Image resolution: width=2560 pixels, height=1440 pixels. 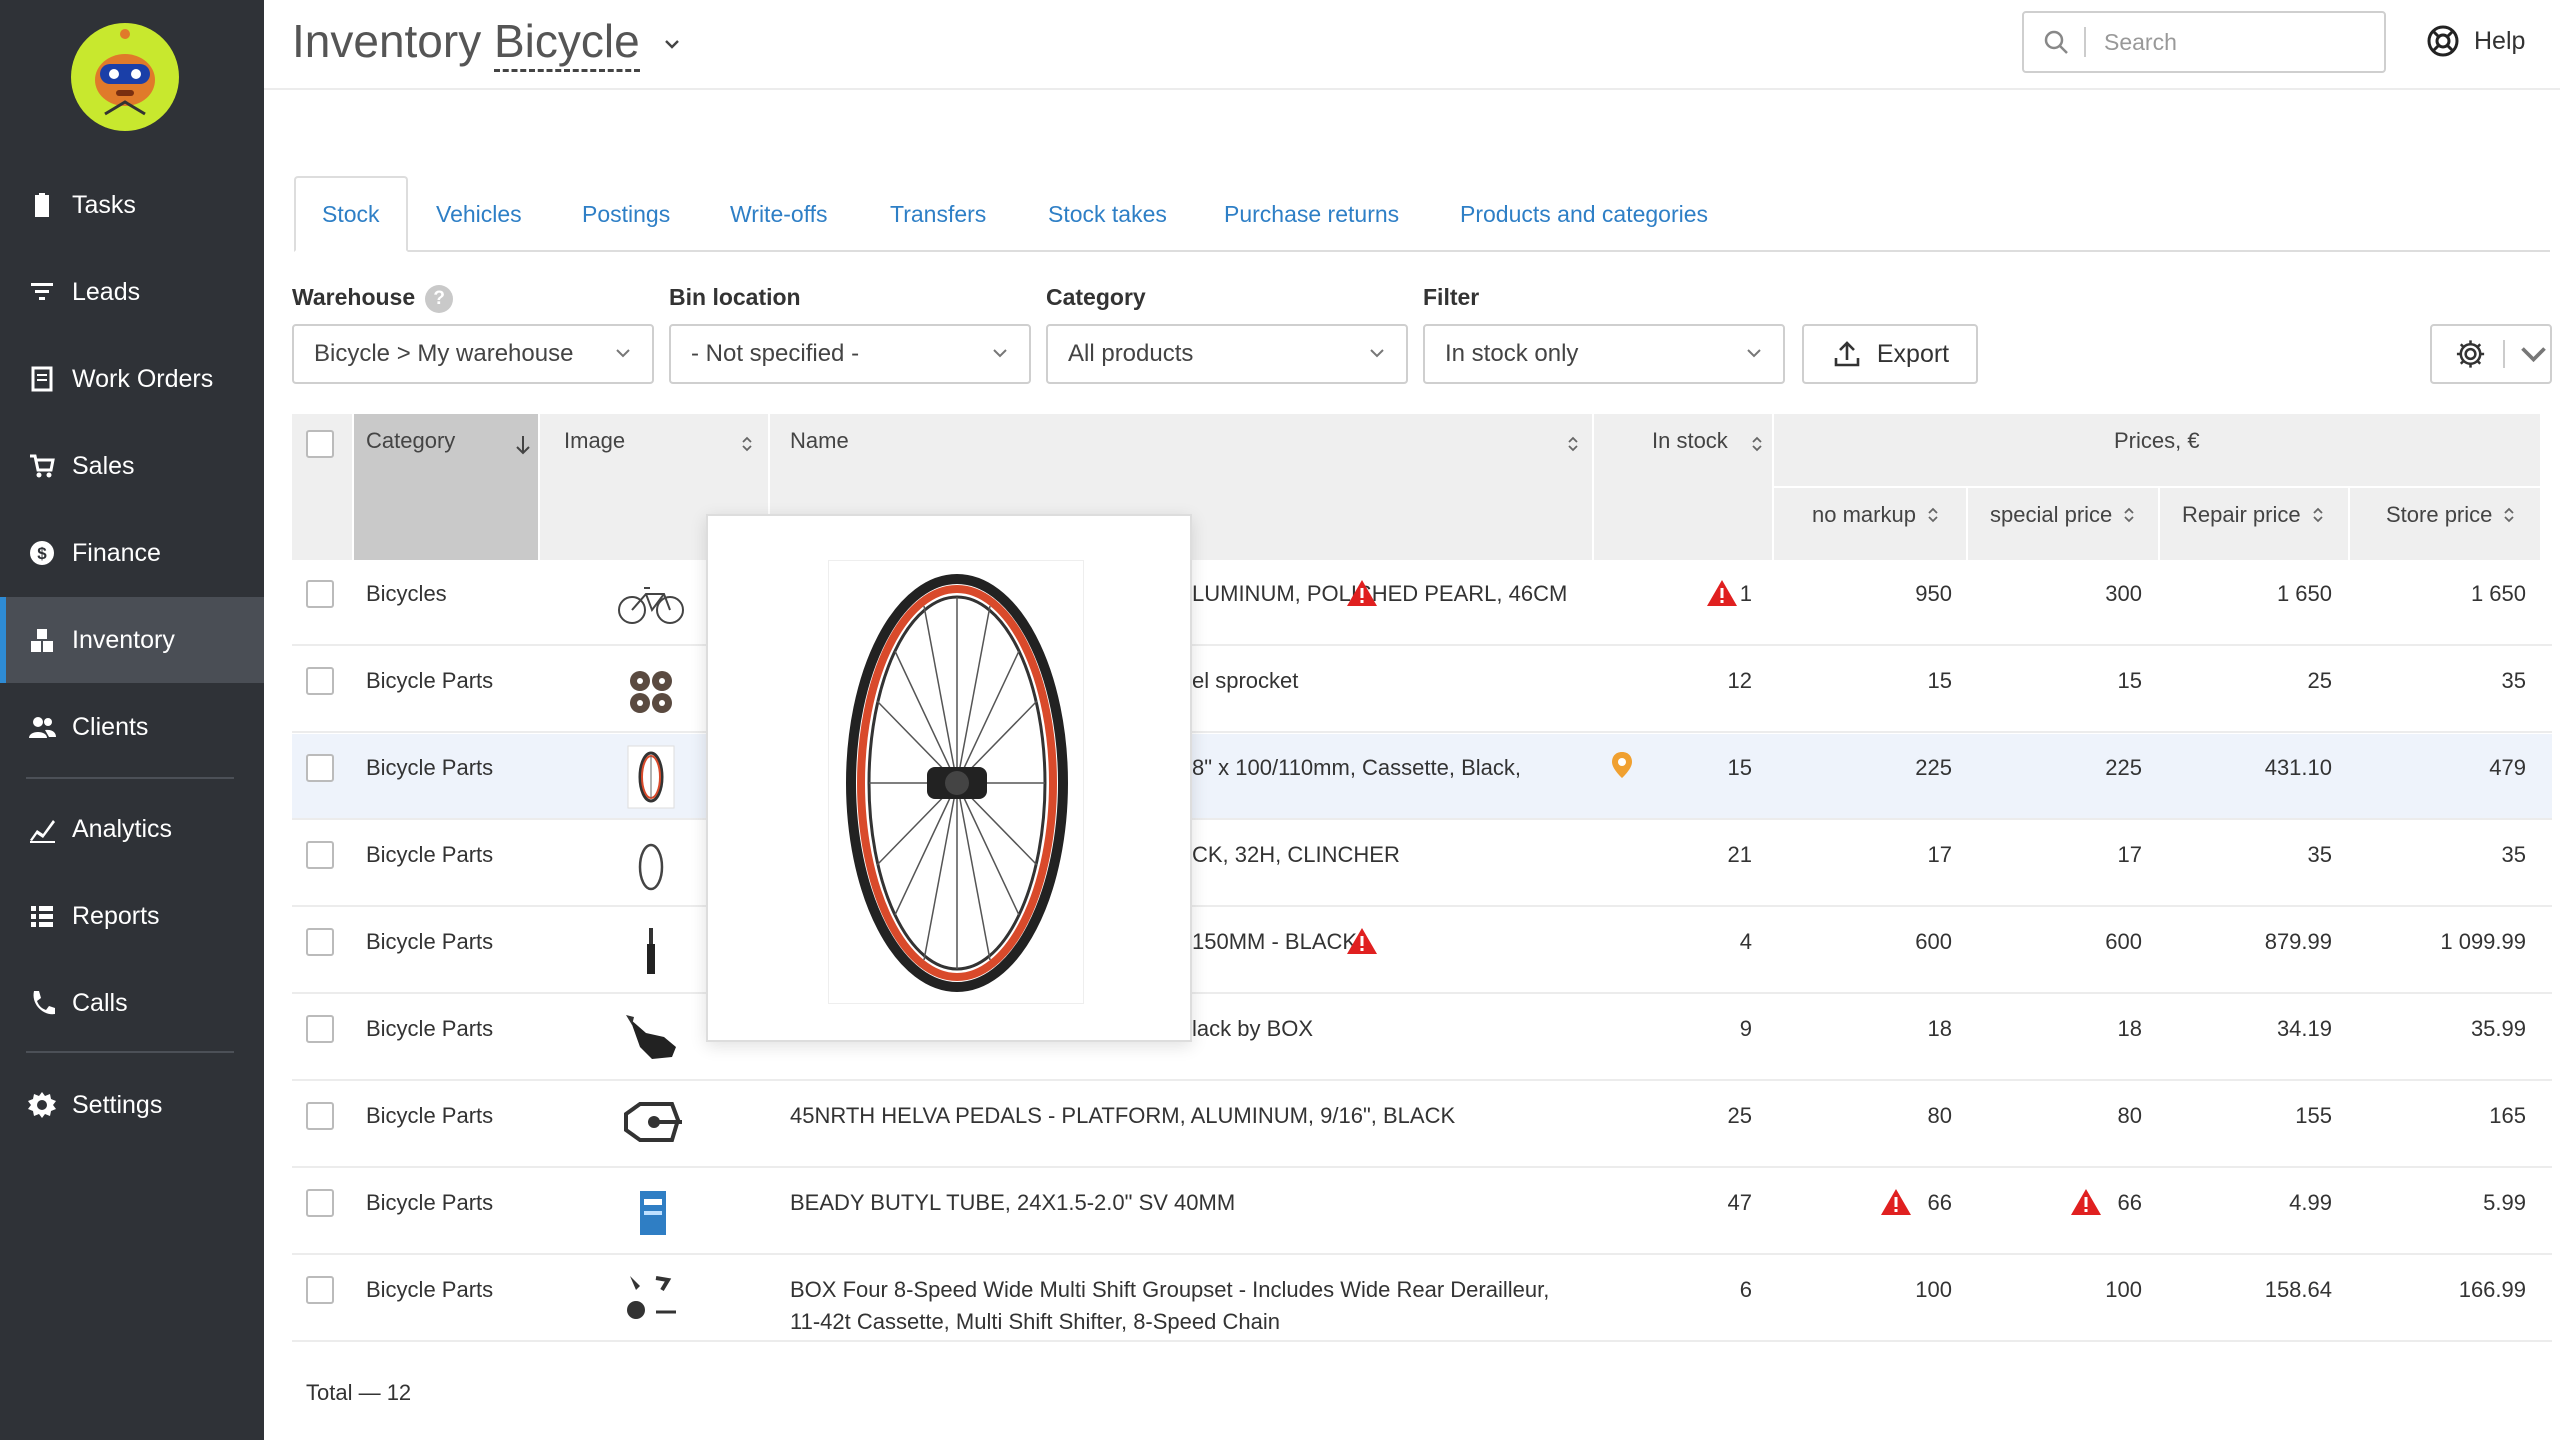 I want to click on column-header-category: Category, so click(x=451, y=441).